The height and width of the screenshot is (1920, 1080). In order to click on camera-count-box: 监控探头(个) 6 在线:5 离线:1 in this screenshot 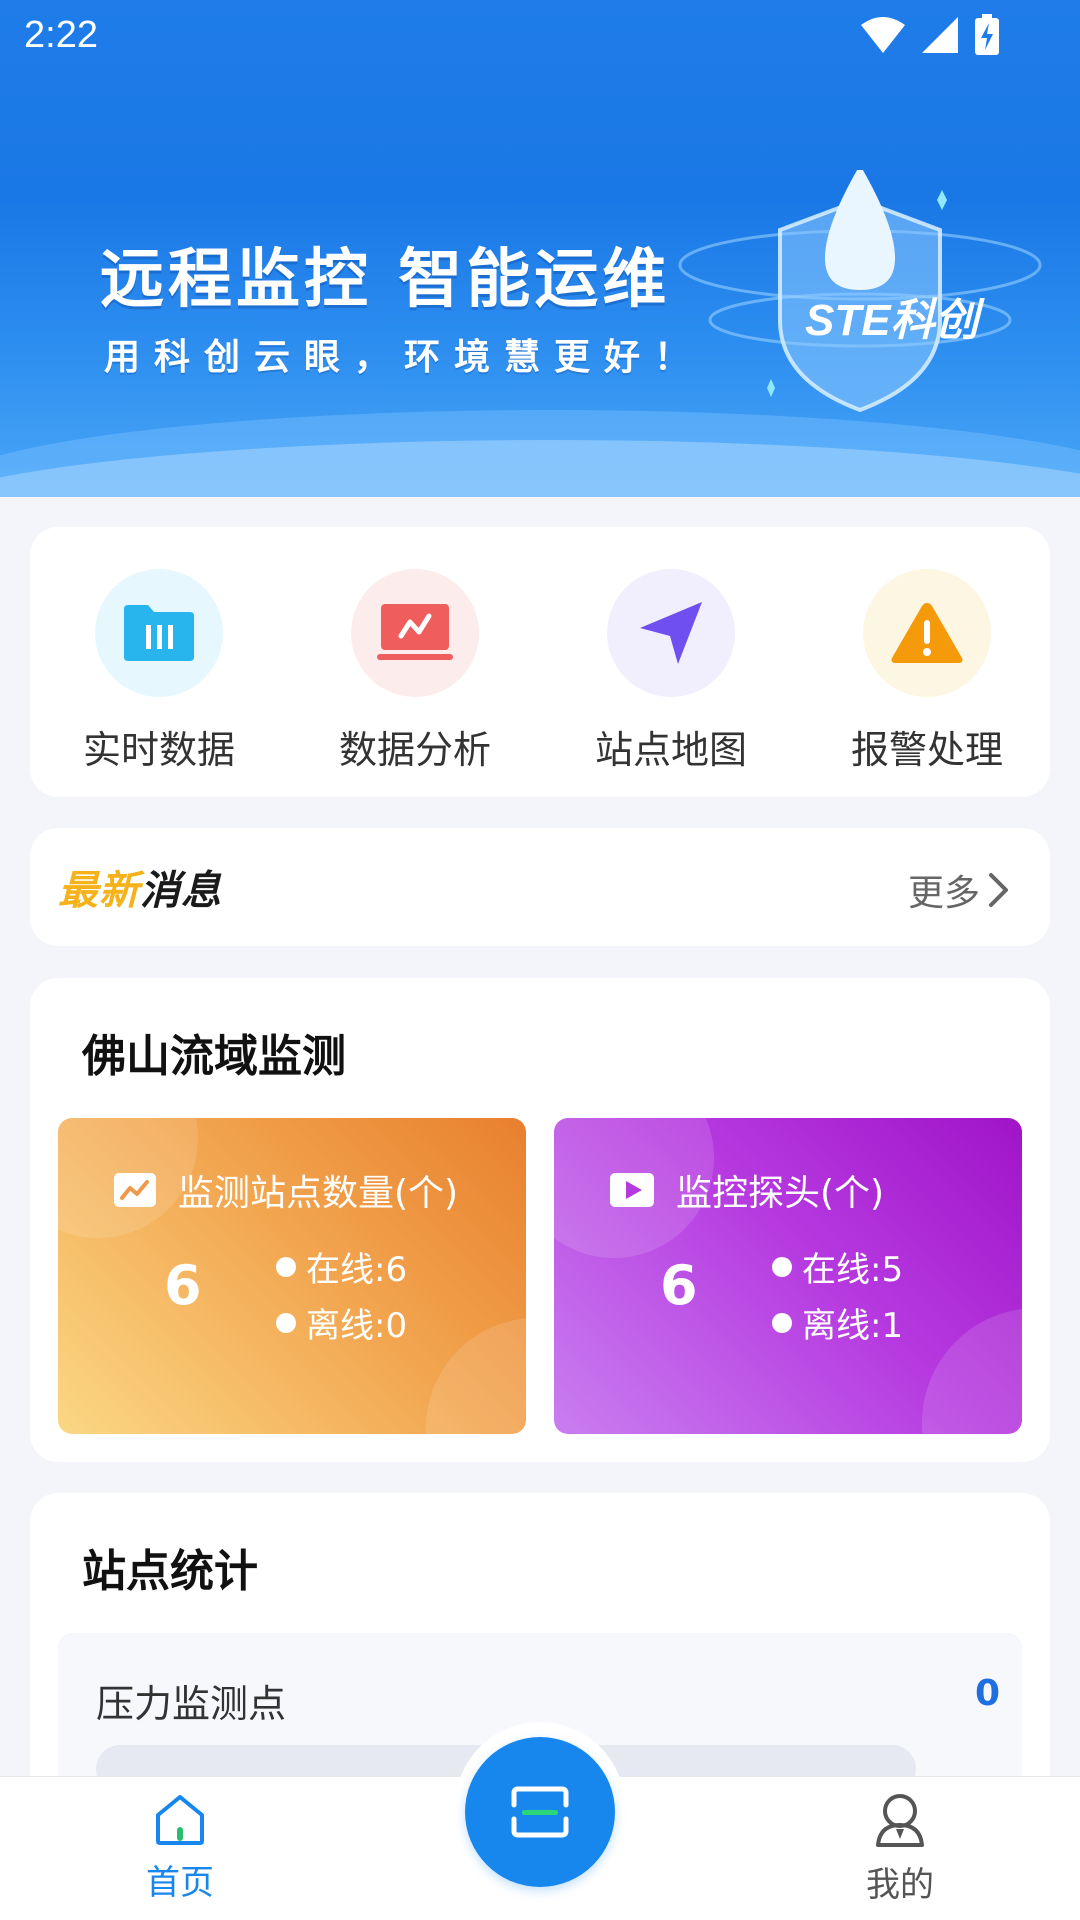, I will do `click(788, 1276)`.